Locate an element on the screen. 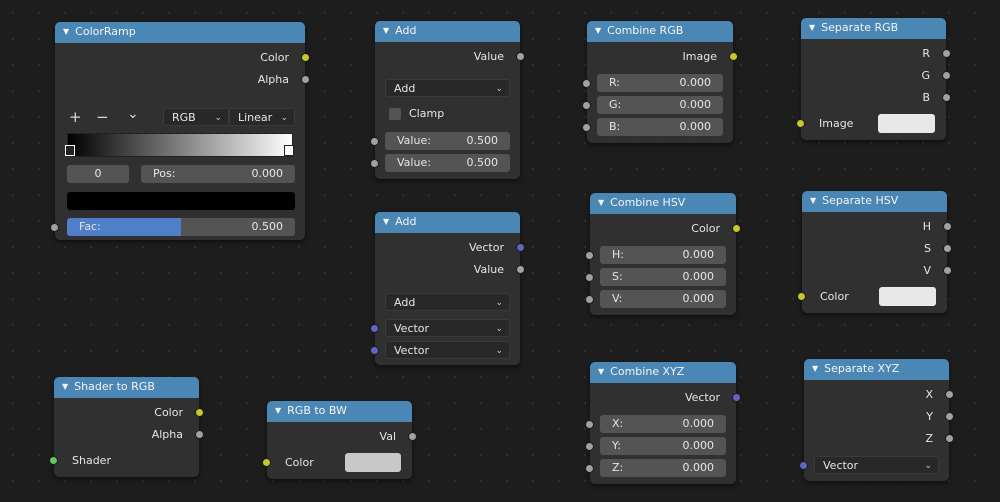 The image size is (1000, 502). y-field: Y: 0.000 is located at coordinates (663, 446).